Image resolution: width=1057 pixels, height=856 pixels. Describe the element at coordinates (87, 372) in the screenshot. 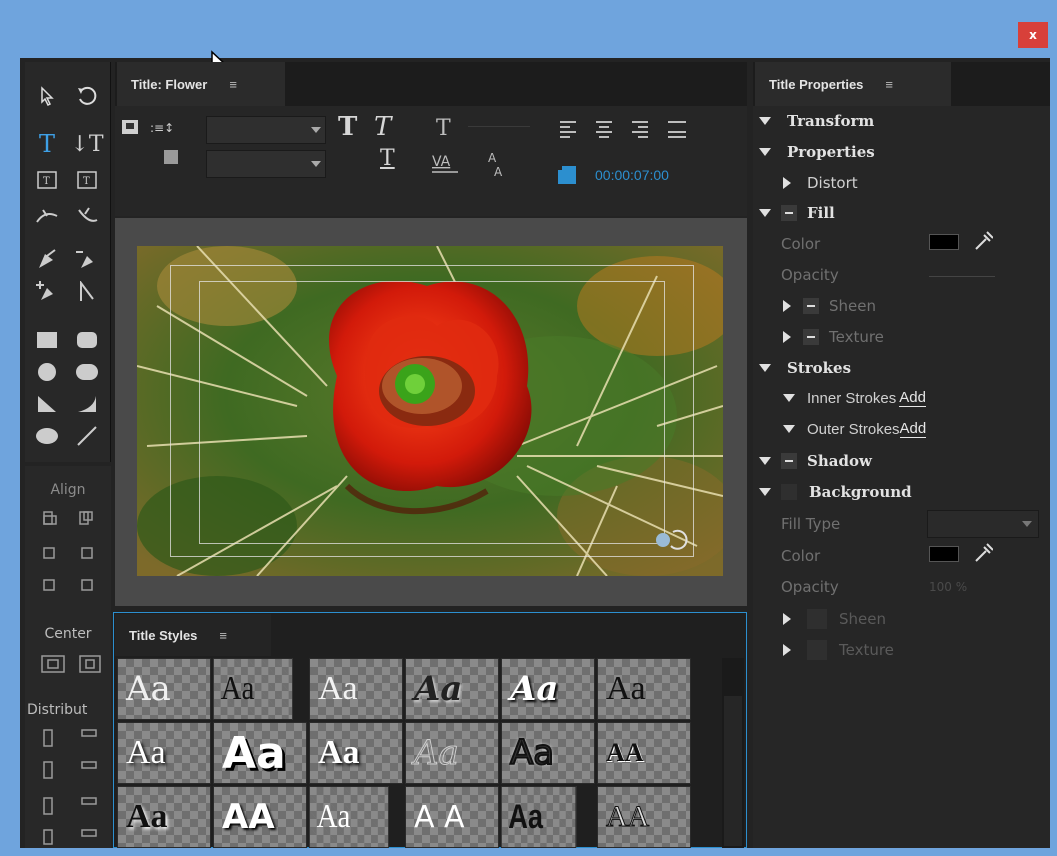

I see `rounded-corner-rectangle-tool-icon` at that location.